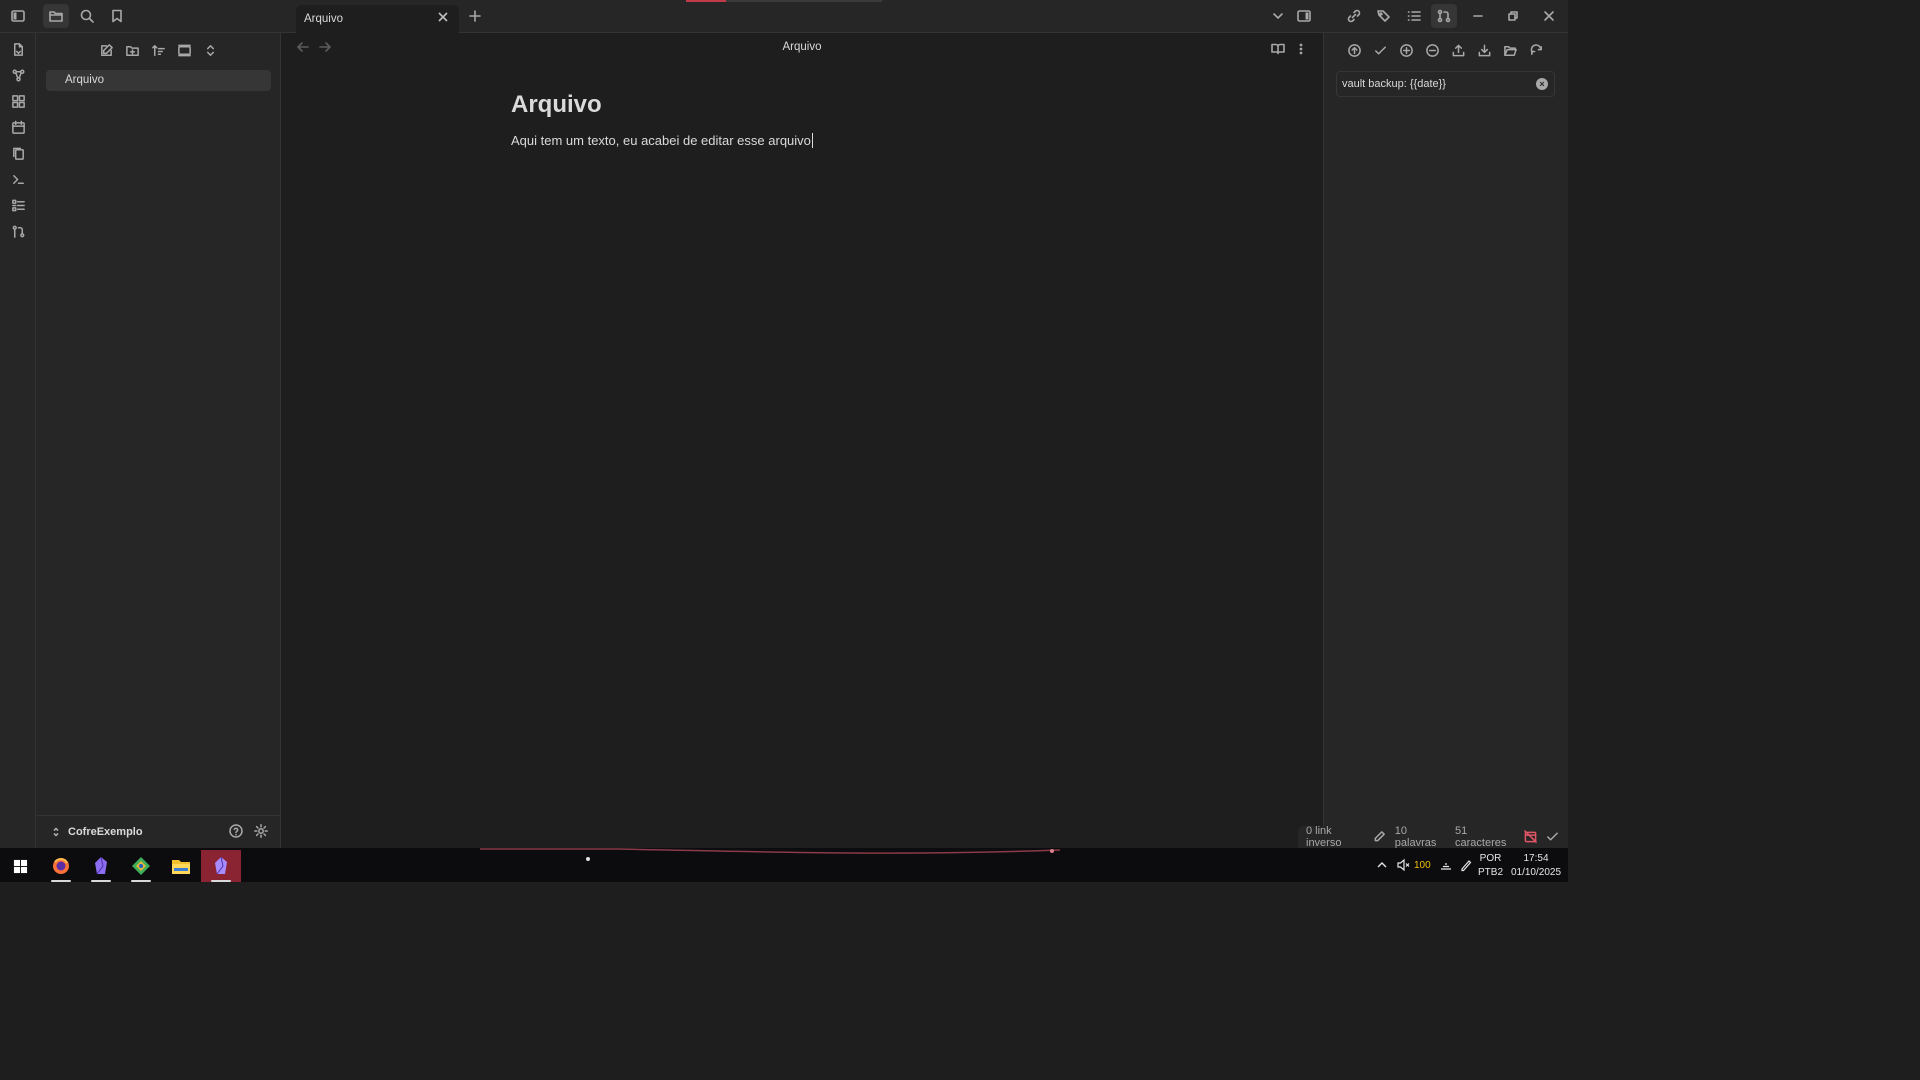 The width and height of the screenshot is (1920, 1080). What do you see at coordinates (210, 50) in the screenshot?
I see `expand-collapse-button` at bounding box center [210, 50].